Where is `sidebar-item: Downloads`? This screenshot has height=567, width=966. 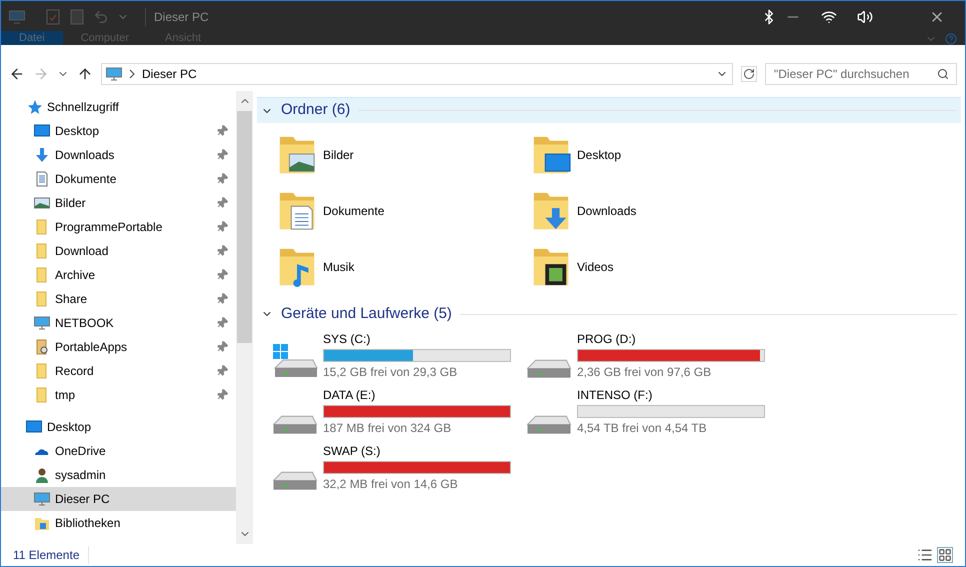
sidebar-item: Downloads is located at coordinates (118, 155).